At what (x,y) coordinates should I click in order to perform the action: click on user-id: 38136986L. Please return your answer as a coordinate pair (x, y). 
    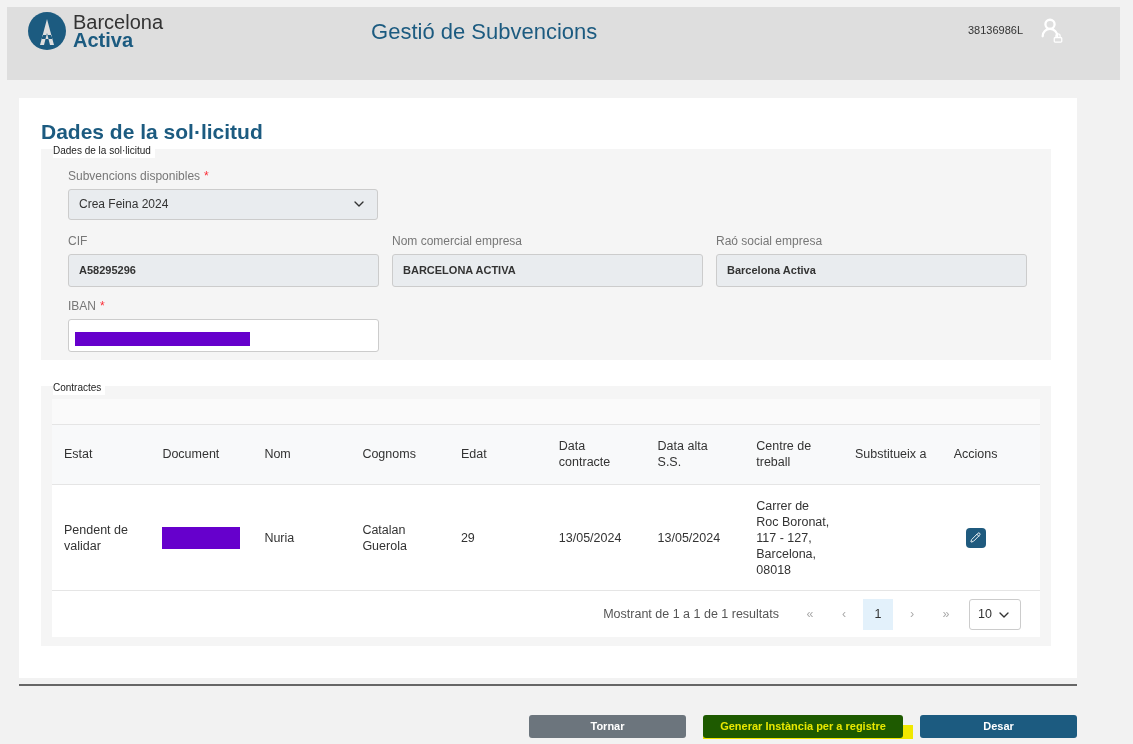
    Looking at the image, I should click on (995, 30).